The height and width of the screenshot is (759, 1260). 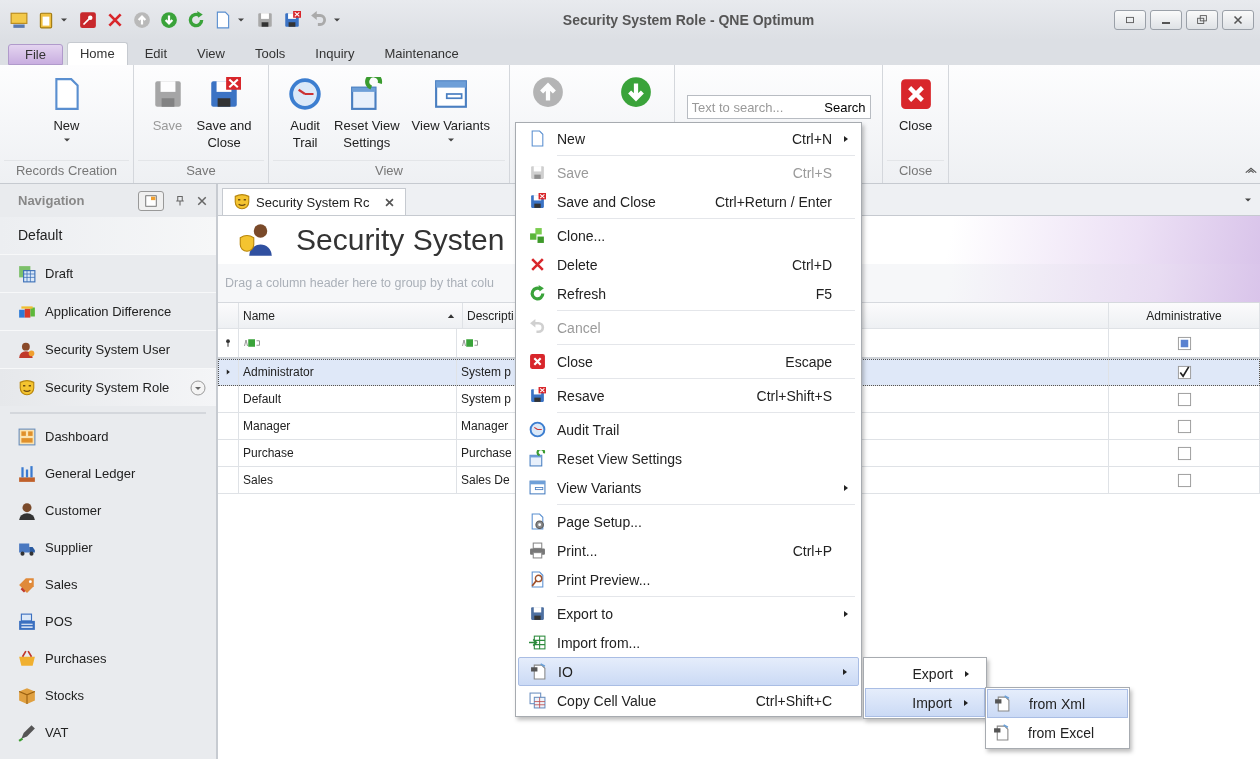 I want to click on panel-title: Navigation, so click(x=52, y=200).